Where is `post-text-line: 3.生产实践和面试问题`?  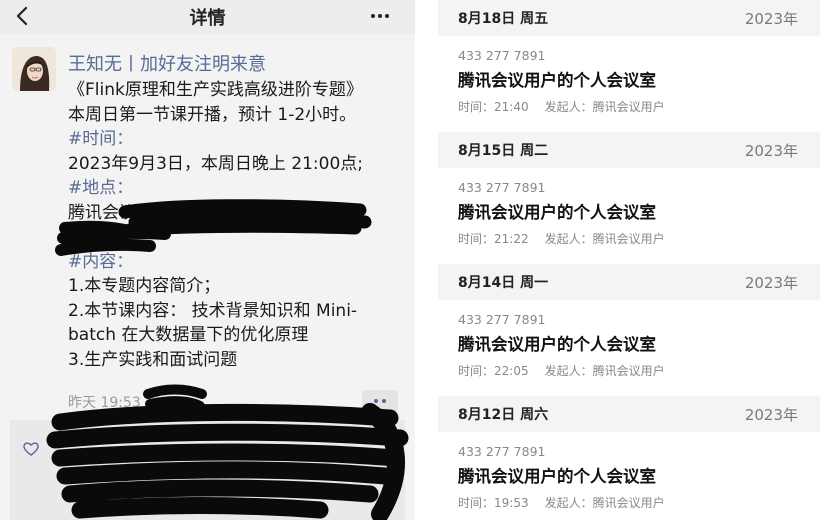
post-text-line: 3.生产实践和面试问题 is located at coordinates (153, 359).